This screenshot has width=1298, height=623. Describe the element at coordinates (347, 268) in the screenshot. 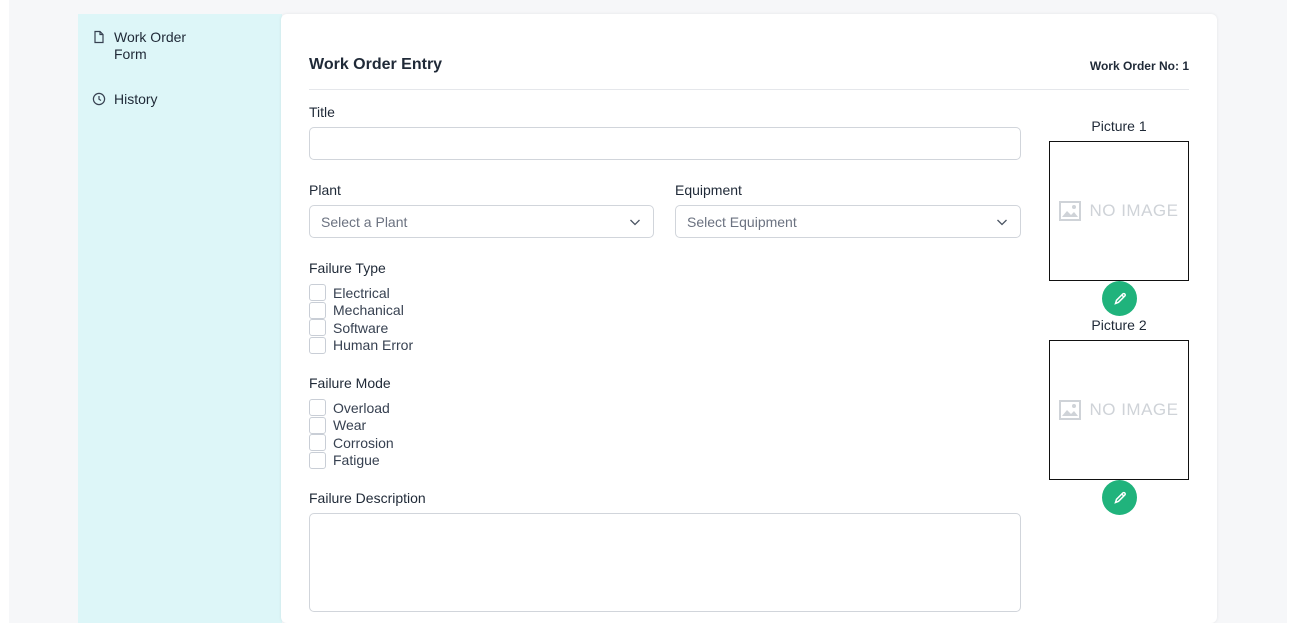

I see `failure-type-label: Failure Type` at that location.